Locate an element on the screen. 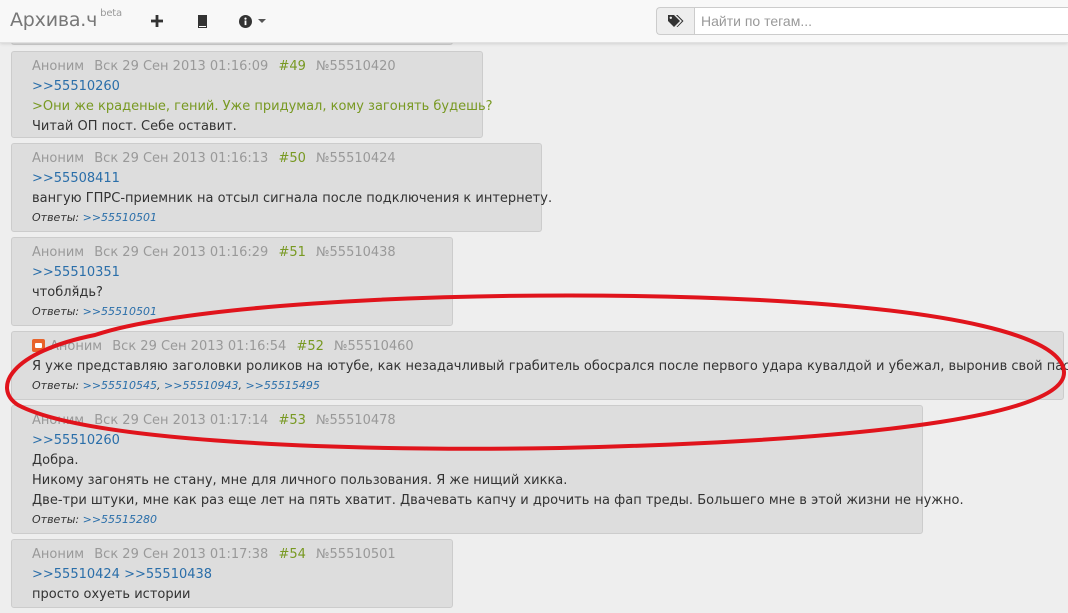  post-id: №55510501 is located at coordinates (356, 554).